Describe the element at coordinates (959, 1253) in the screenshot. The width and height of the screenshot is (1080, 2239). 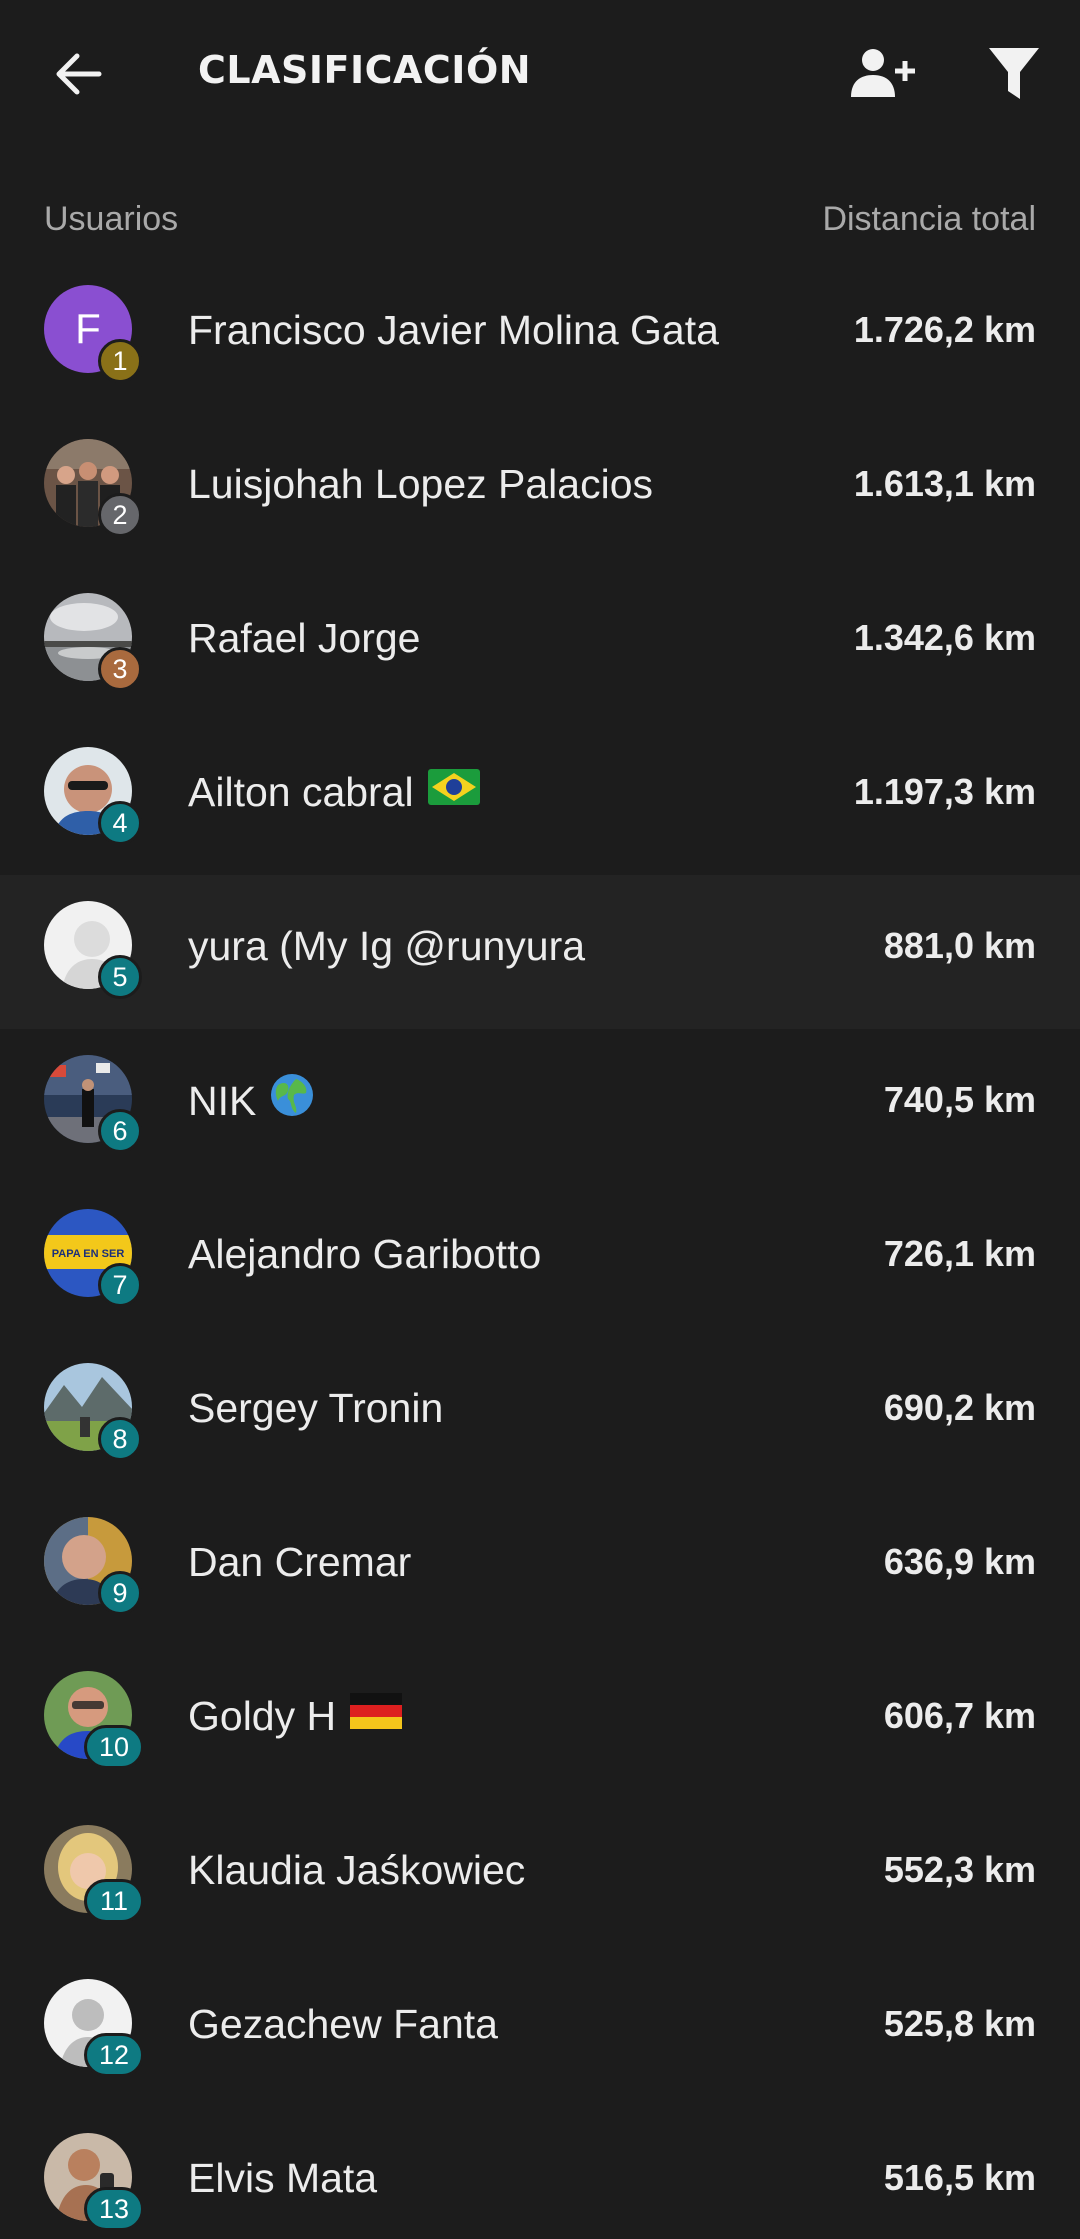
I see `total-distance: 726,1 km` at that location.